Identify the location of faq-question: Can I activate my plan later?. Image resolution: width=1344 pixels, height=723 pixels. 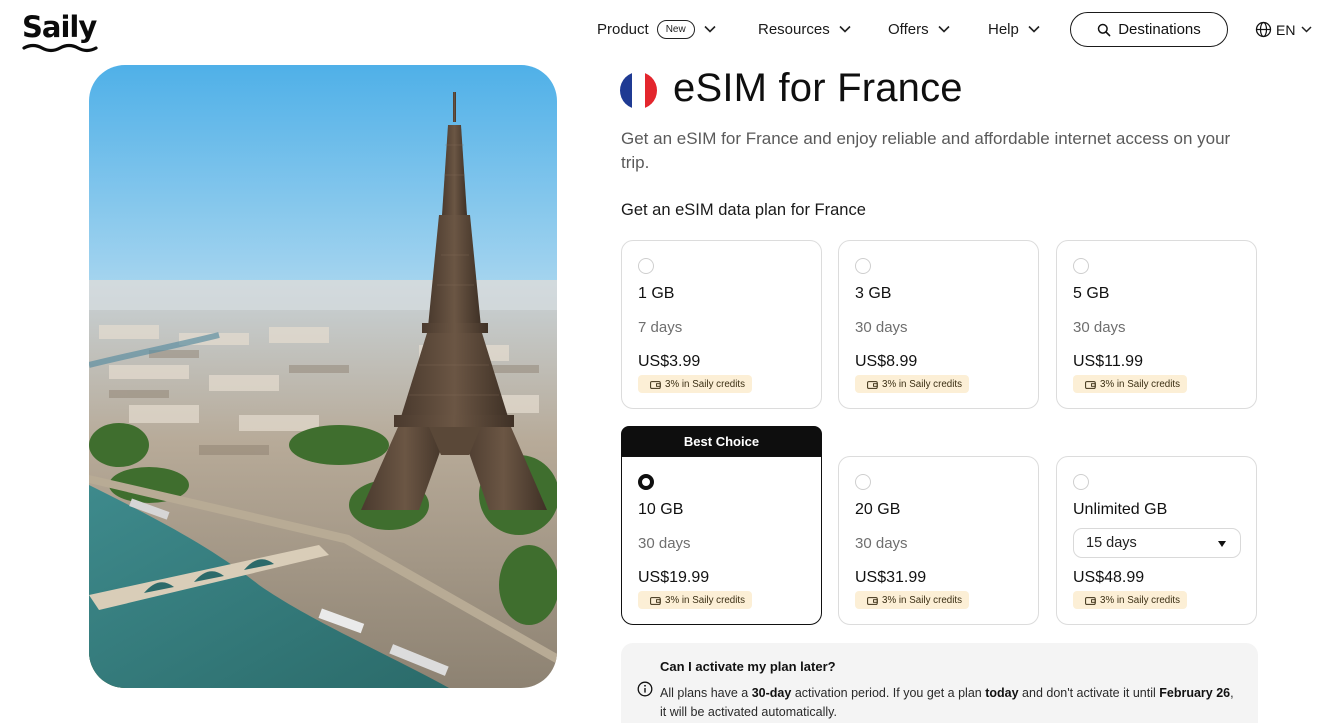
(748, 666).